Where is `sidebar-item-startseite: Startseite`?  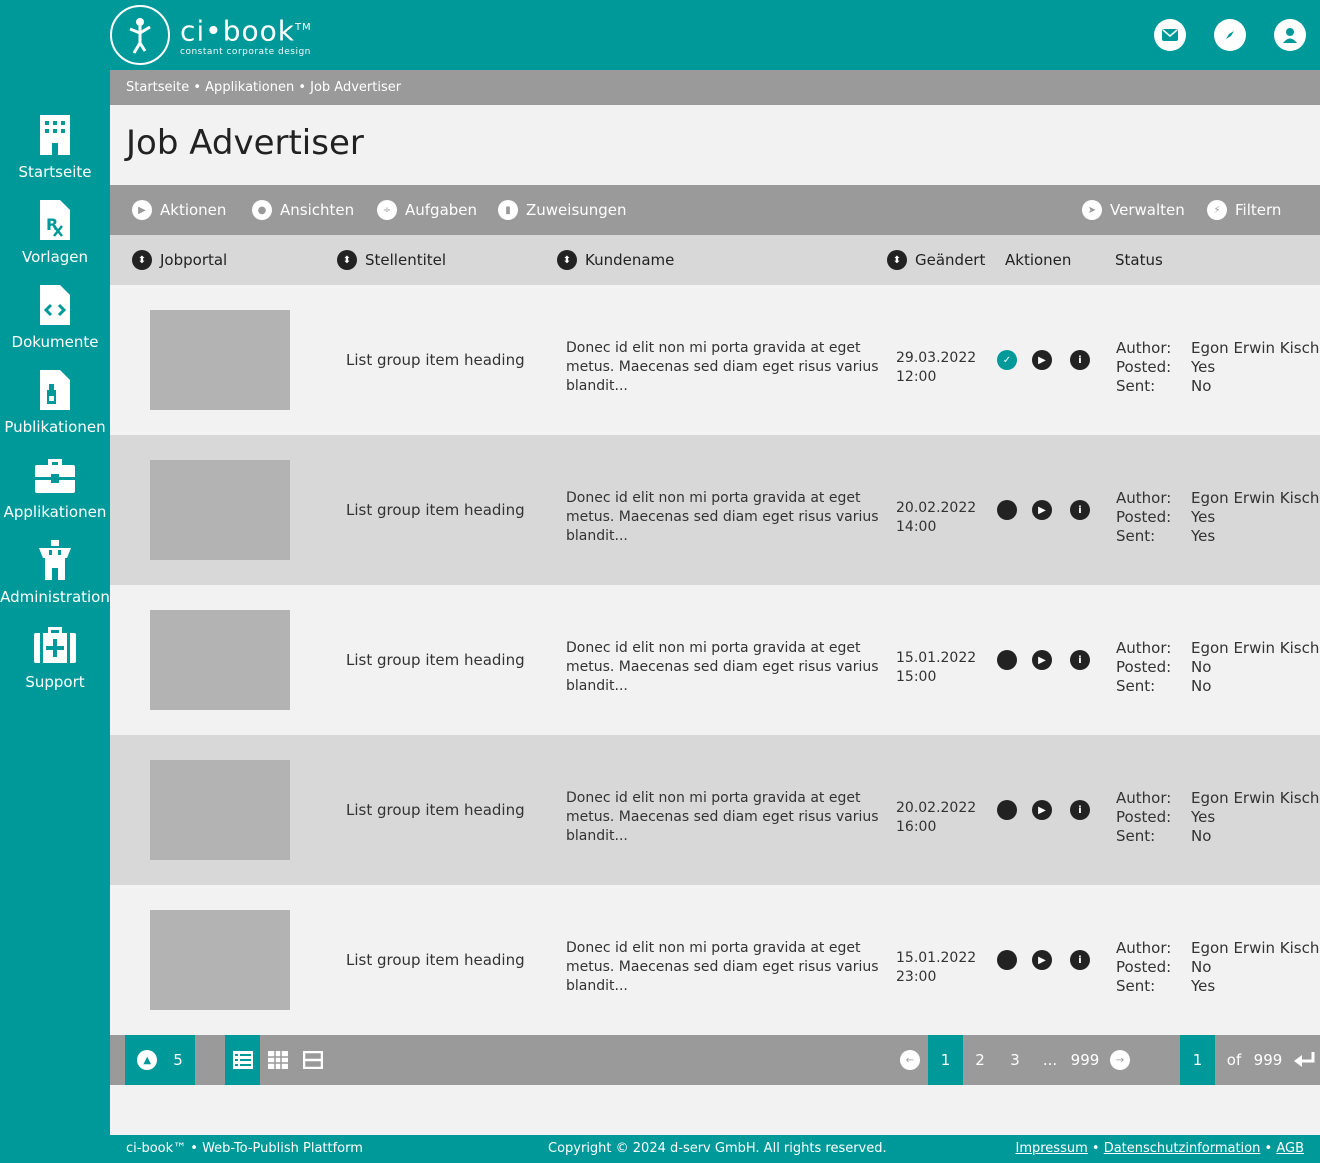
sidebar-item-startseite: Startseite is located at coordinates (55, 148).